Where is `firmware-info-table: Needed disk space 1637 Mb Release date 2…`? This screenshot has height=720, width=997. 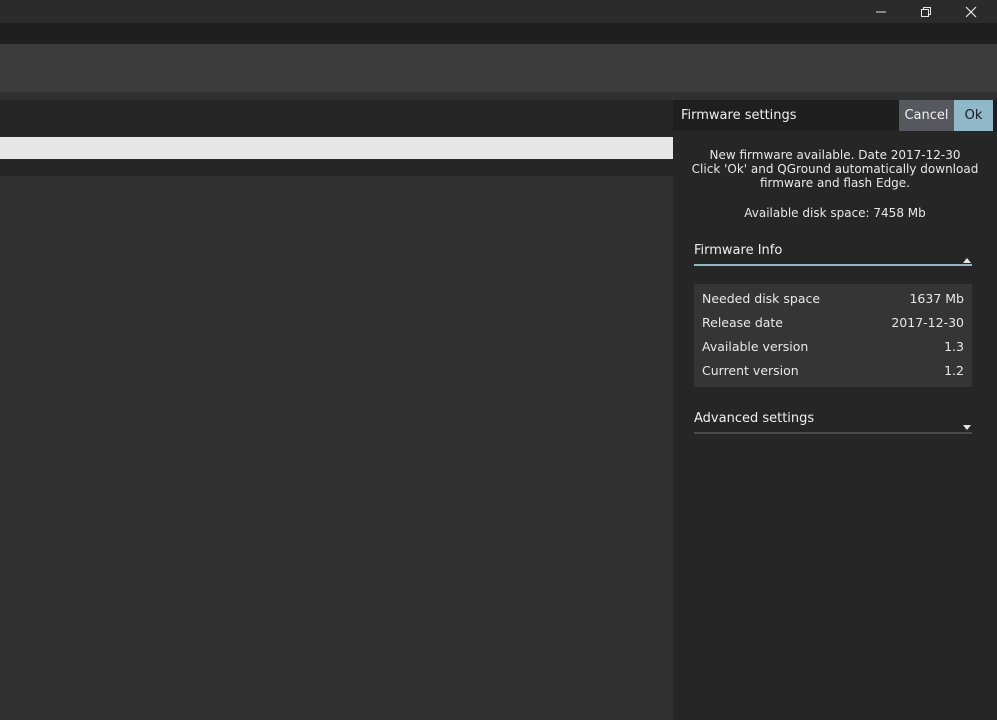
firmware-info-table: Needed disk space 1637 Mb Release date 2… is located at coordinates (833, 335).